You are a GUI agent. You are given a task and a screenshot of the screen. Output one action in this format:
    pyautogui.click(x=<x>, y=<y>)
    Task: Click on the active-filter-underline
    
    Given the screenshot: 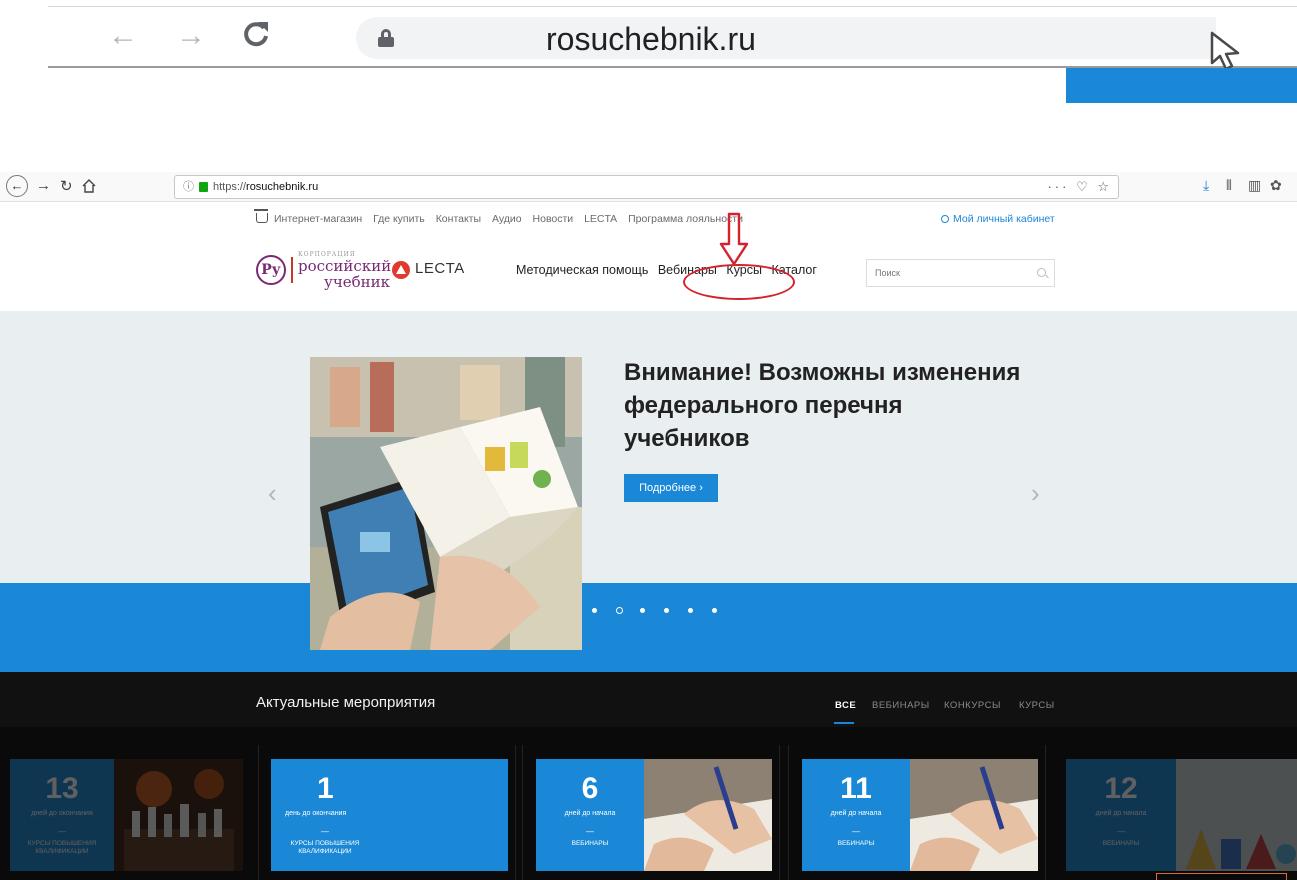 What is the action you would take?
    pyautogui.click(x=844, y=723)
    